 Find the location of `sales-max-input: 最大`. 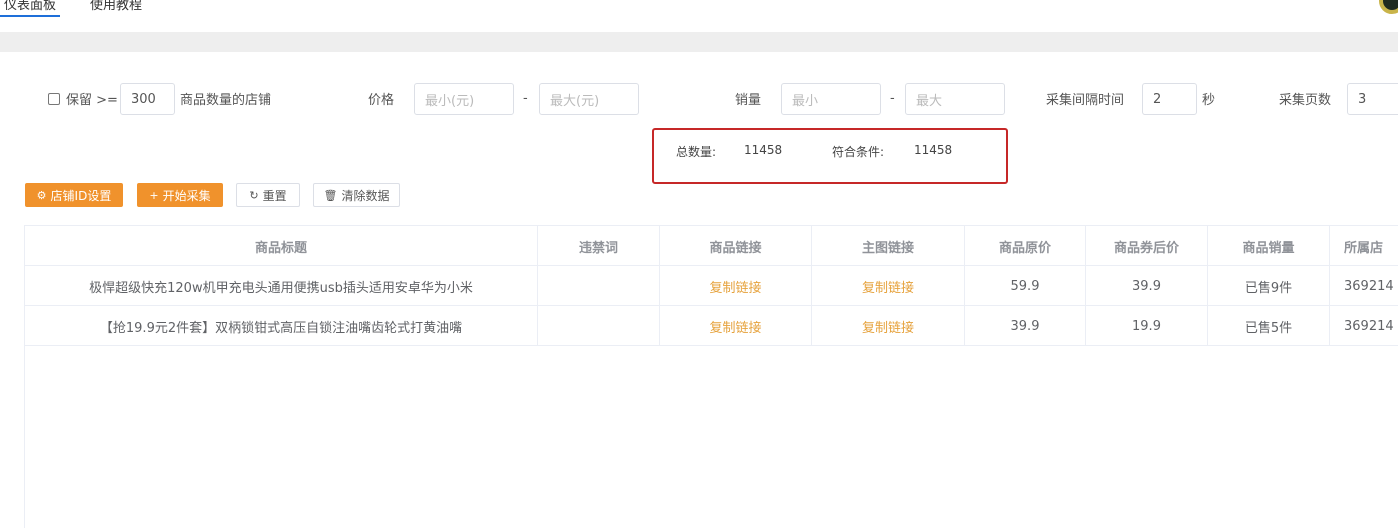

sales-max-input: 最大 is located at coordinates (955, 99).